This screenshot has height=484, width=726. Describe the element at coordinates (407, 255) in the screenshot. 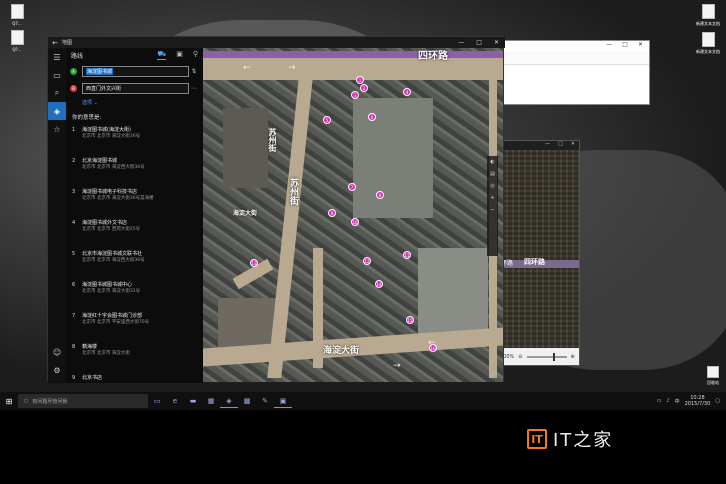

I see `map-pin: 11` at that location.